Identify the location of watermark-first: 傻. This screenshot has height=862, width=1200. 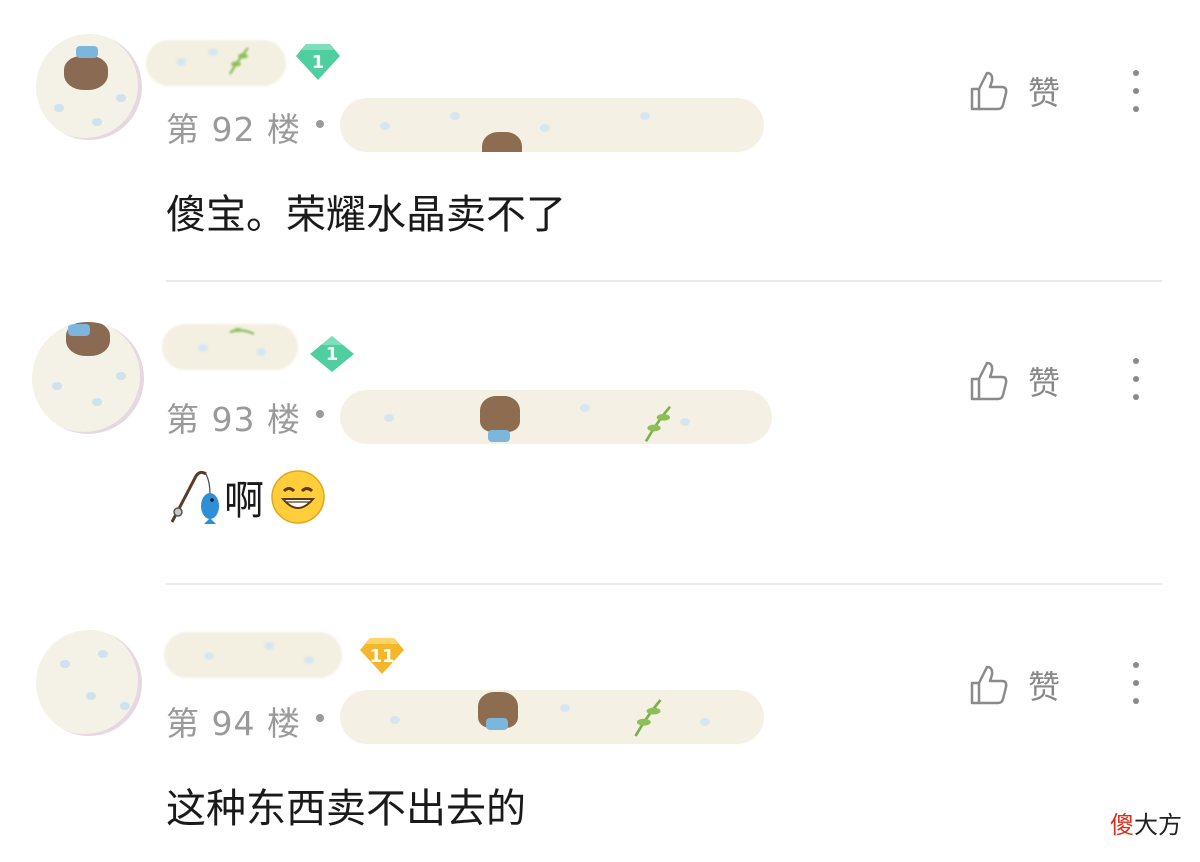
(1122, 825).